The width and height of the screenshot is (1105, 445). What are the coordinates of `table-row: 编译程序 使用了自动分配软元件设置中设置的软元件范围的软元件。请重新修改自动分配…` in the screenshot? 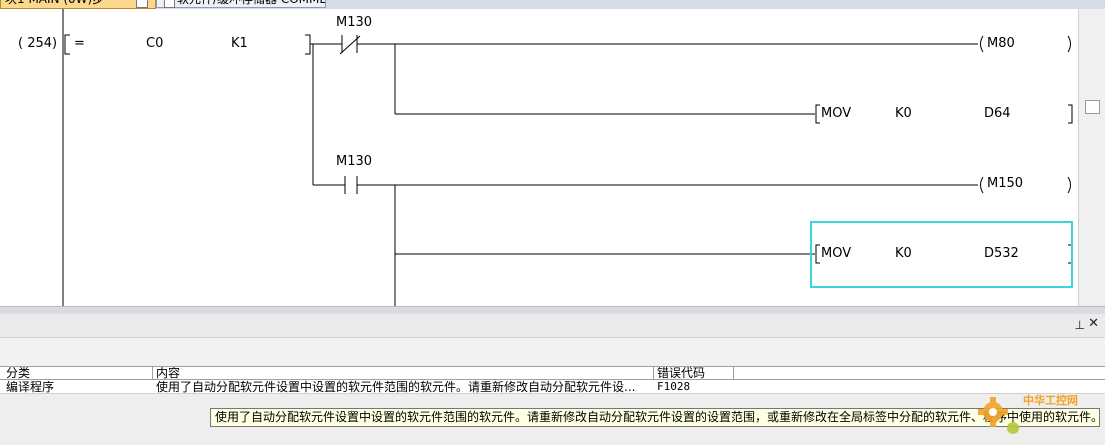 It's located at (552, 387).